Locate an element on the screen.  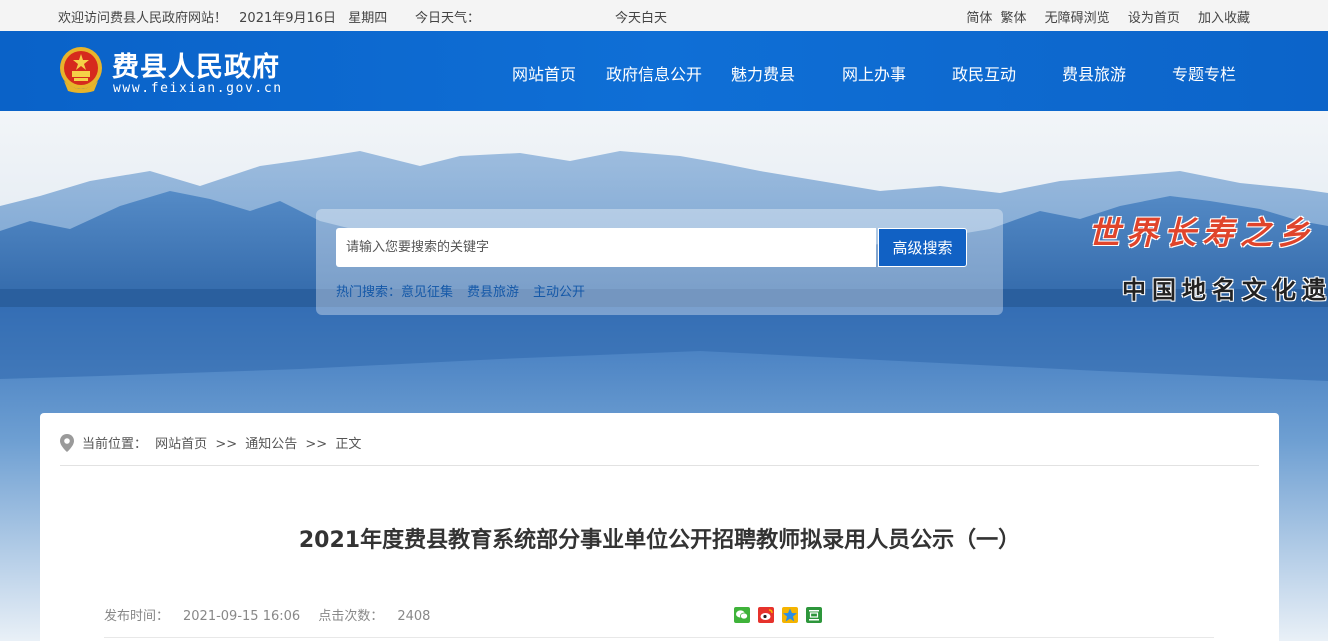
breadcrumb-notice: 通知公告 is located at coordinates (271, 444).